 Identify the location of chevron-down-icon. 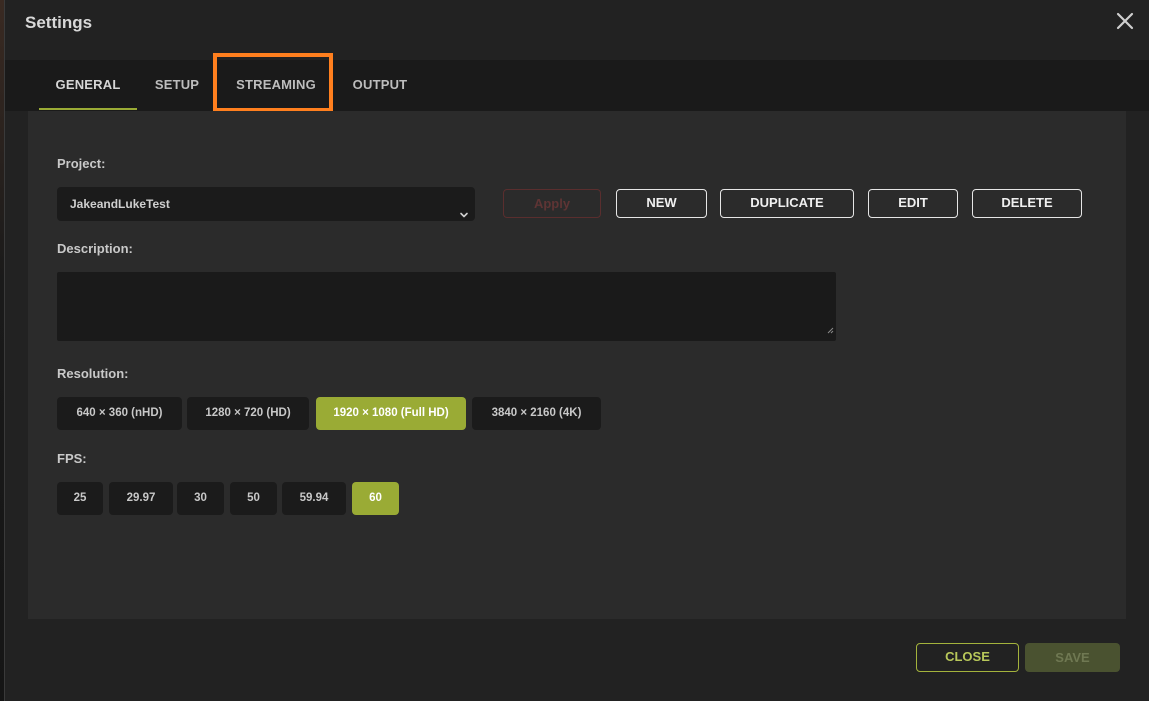
(464, 216).